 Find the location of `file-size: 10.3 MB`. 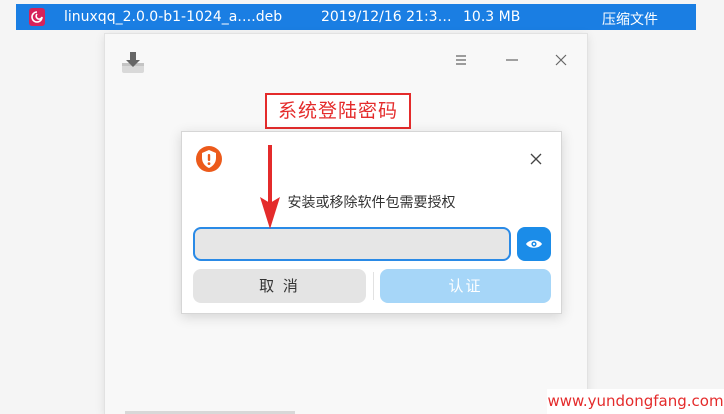

file-size: 10.3 MB is located at coordinates (492, 17).